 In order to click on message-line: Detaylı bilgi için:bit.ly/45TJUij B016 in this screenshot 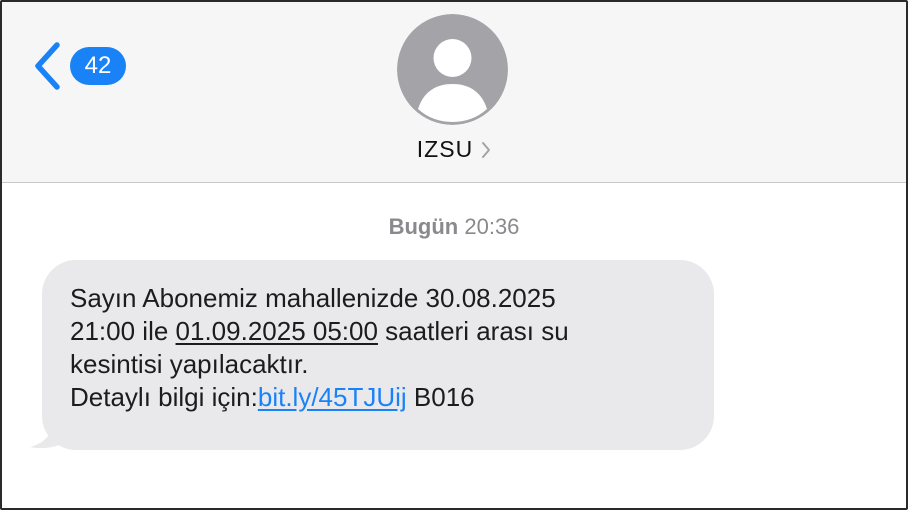, I will do `click(379, 397)`.